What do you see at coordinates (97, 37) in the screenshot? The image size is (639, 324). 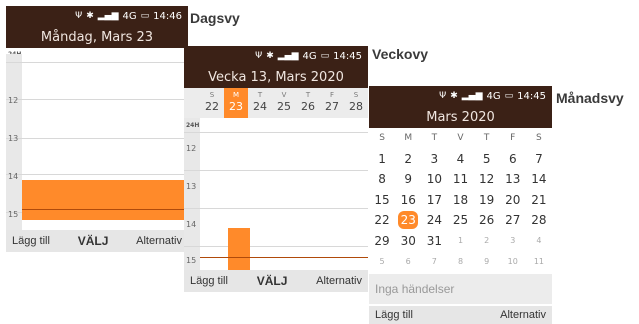 I see `day-title: Måndag, Mars 23` at bounding box center [97, 37].